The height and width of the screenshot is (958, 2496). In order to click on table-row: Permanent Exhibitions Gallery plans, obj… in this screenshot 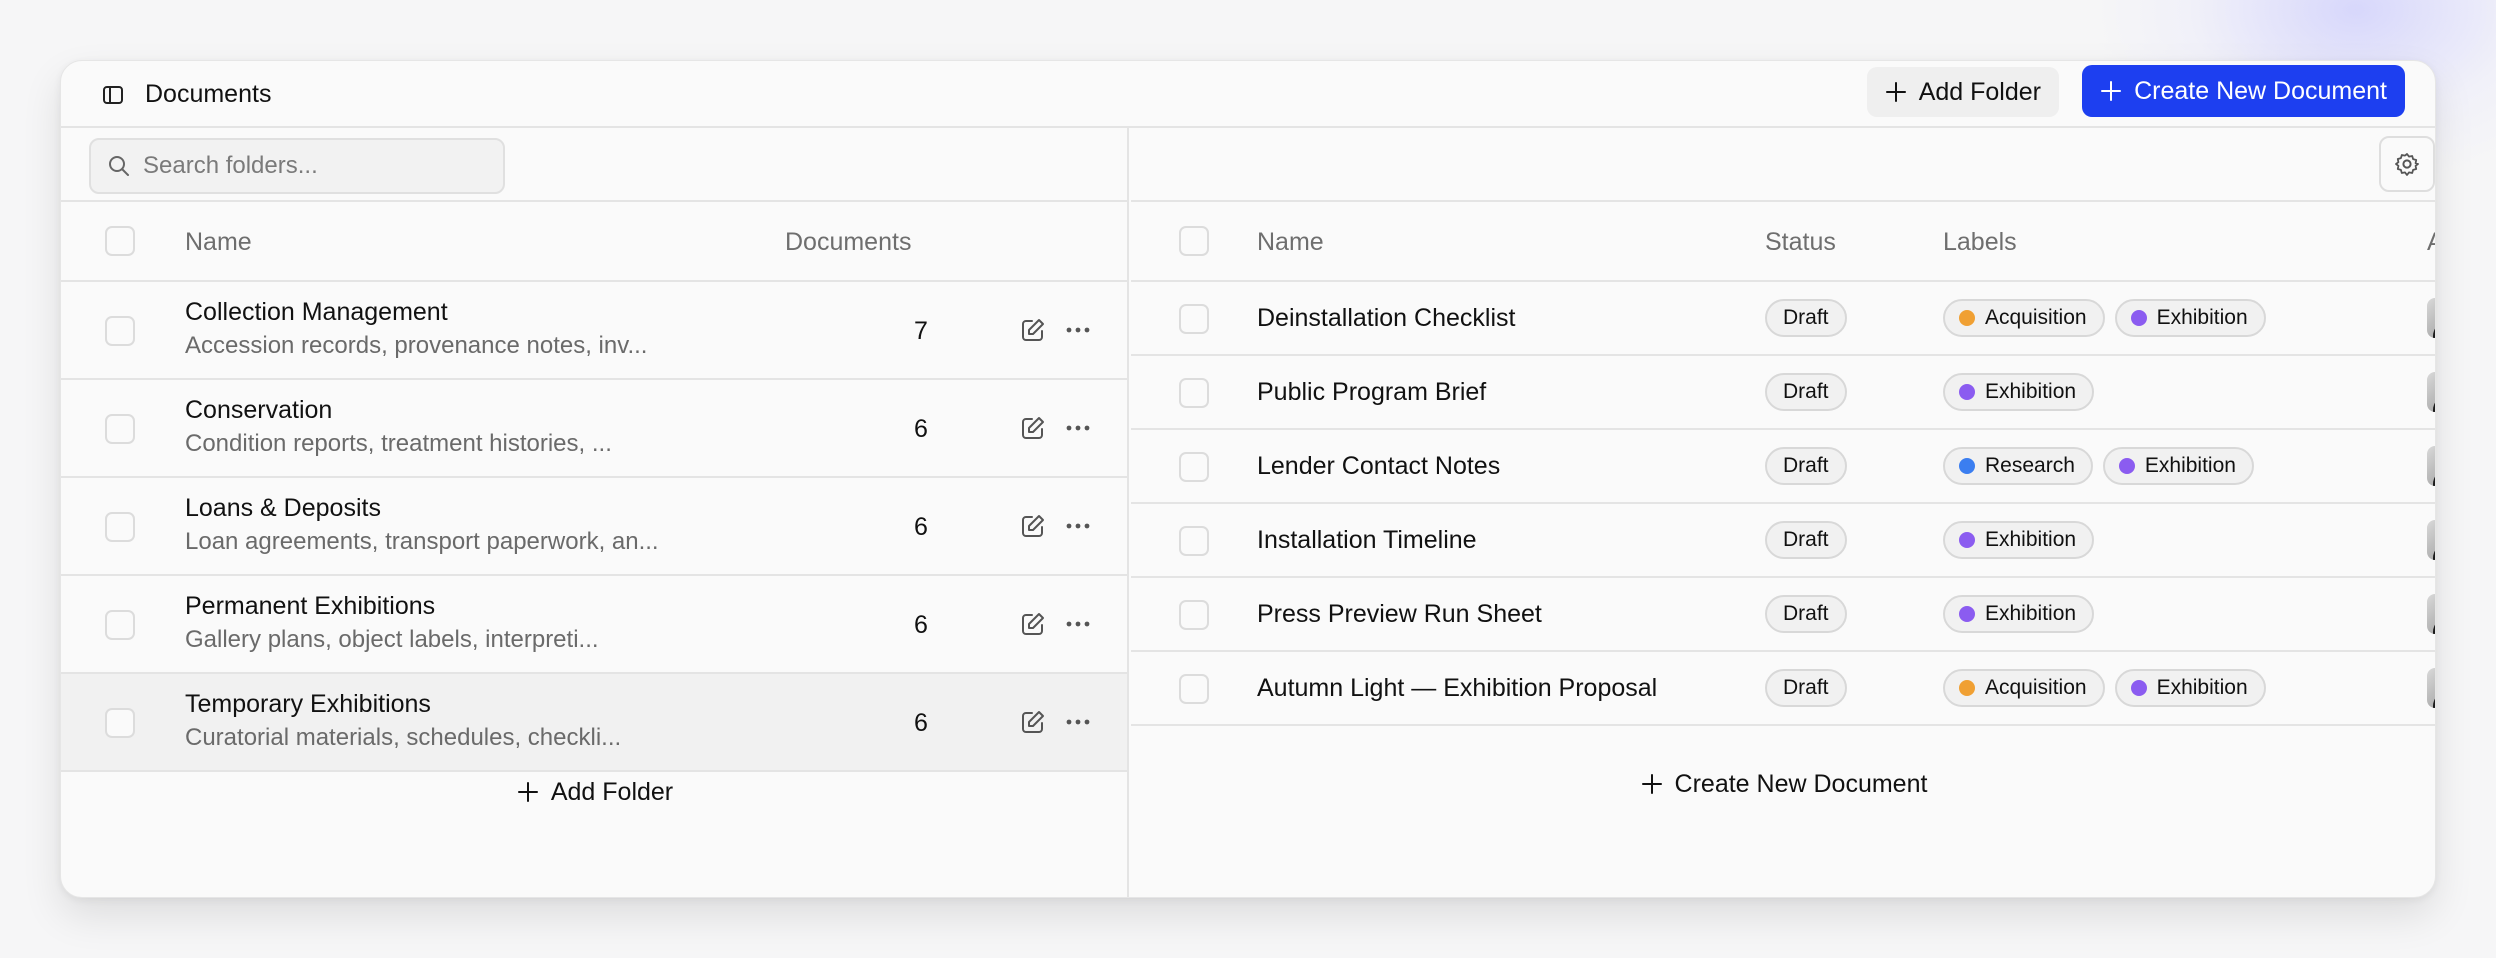, I will do `click(594, 625)`.